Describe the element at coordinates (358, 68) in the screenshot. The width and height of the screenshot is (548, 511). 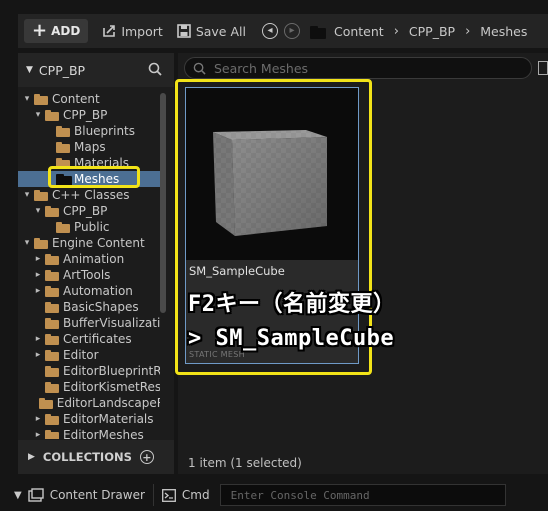
I see `search-input: Search Meshes` at that location.